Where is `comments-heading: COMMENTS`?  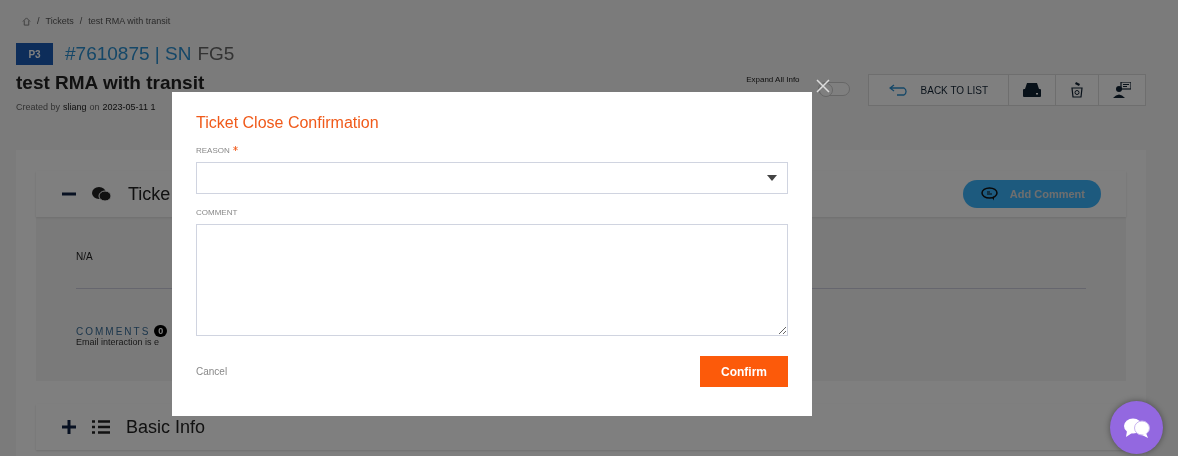
comments-heading: COMMENTS is located at coordinates (113, 331).